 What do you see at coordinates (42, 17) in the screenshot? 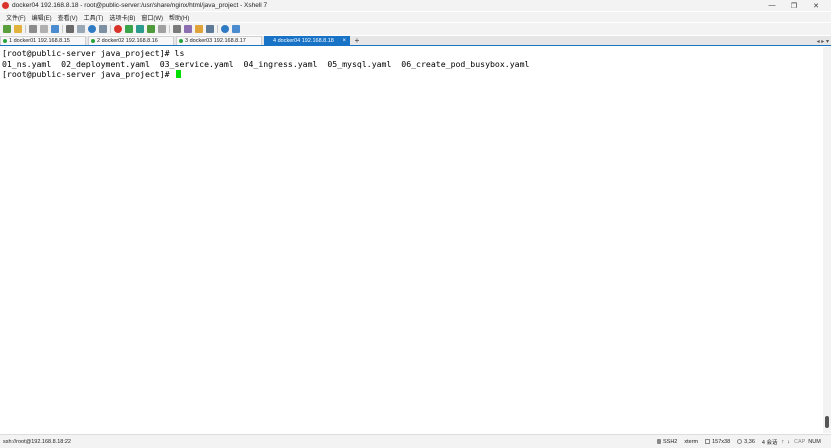
I see `menu-edit: 编辑(E)` at bounding box center [42, 17].